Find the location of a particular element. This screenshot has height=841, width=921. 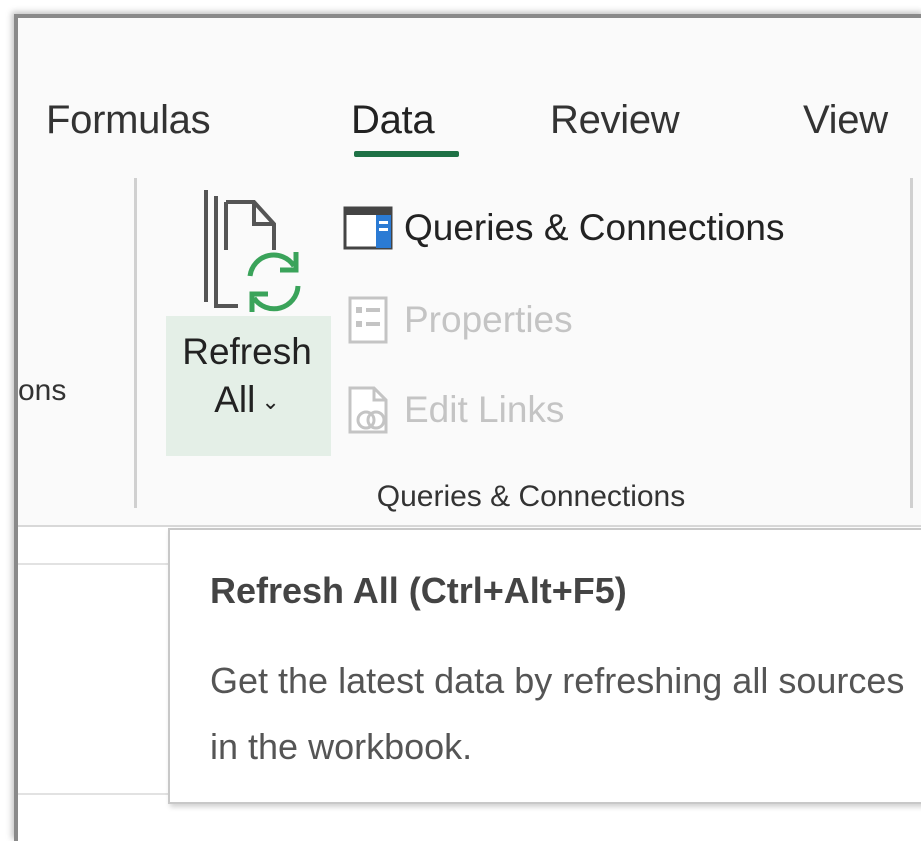

queries-connections-button: Queries & Connections is located at coordinates (563, 228).